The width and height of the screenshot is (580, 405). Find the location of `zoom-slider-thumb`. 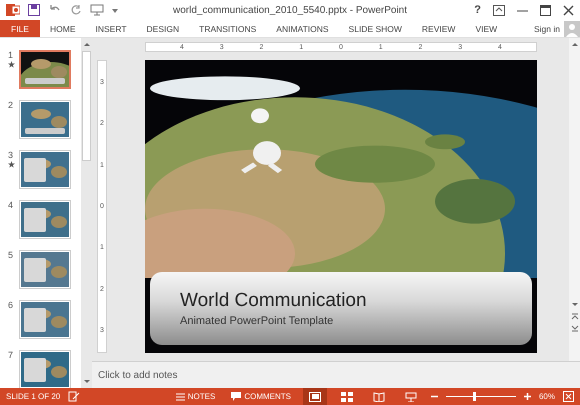

zoom-slider-thumb is located at coordinates (474, 396).